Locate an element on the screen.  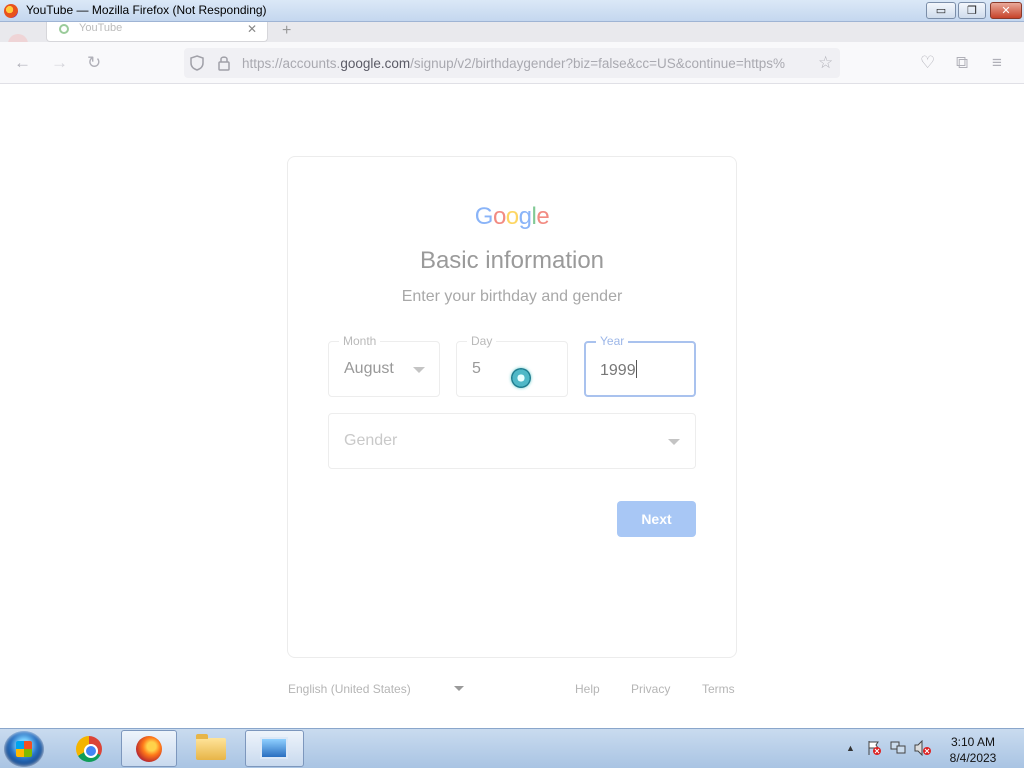
action-center-flag-icon is located at coordinates (874, 748).